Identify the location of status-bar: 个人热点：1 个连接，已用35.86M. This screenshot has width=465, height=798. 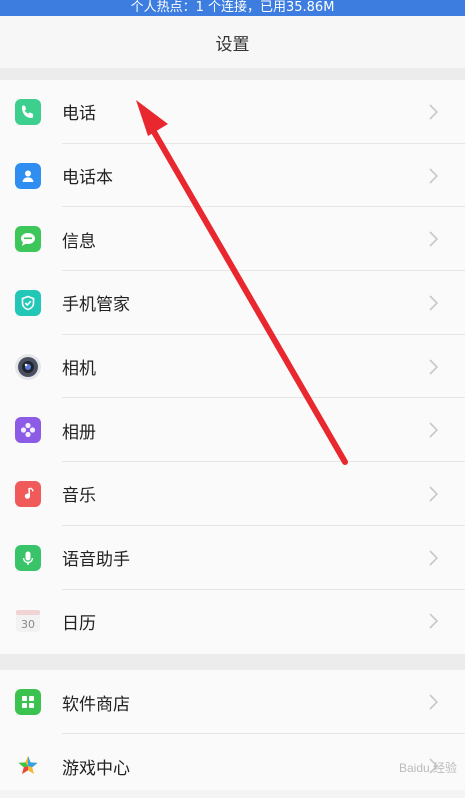
(232, 8).